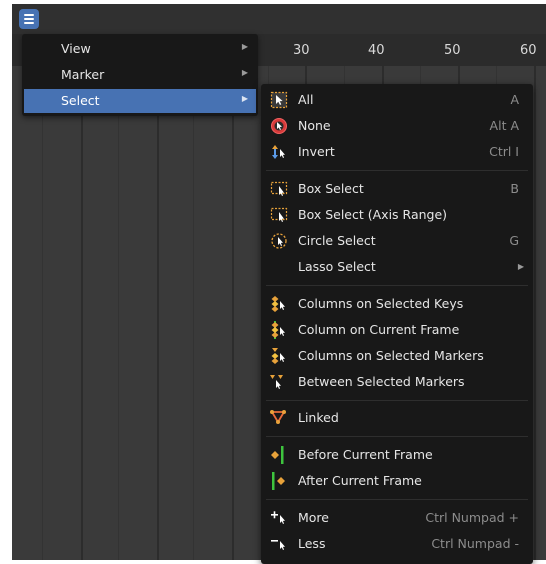 Image resolution: width=546 pixels, height=564 pixels. What do you see at coordinates (475, 543) in the screenshot?
I see `select-less-shortcut: Ctrl Numpad -` at bounding box center [475, 543].